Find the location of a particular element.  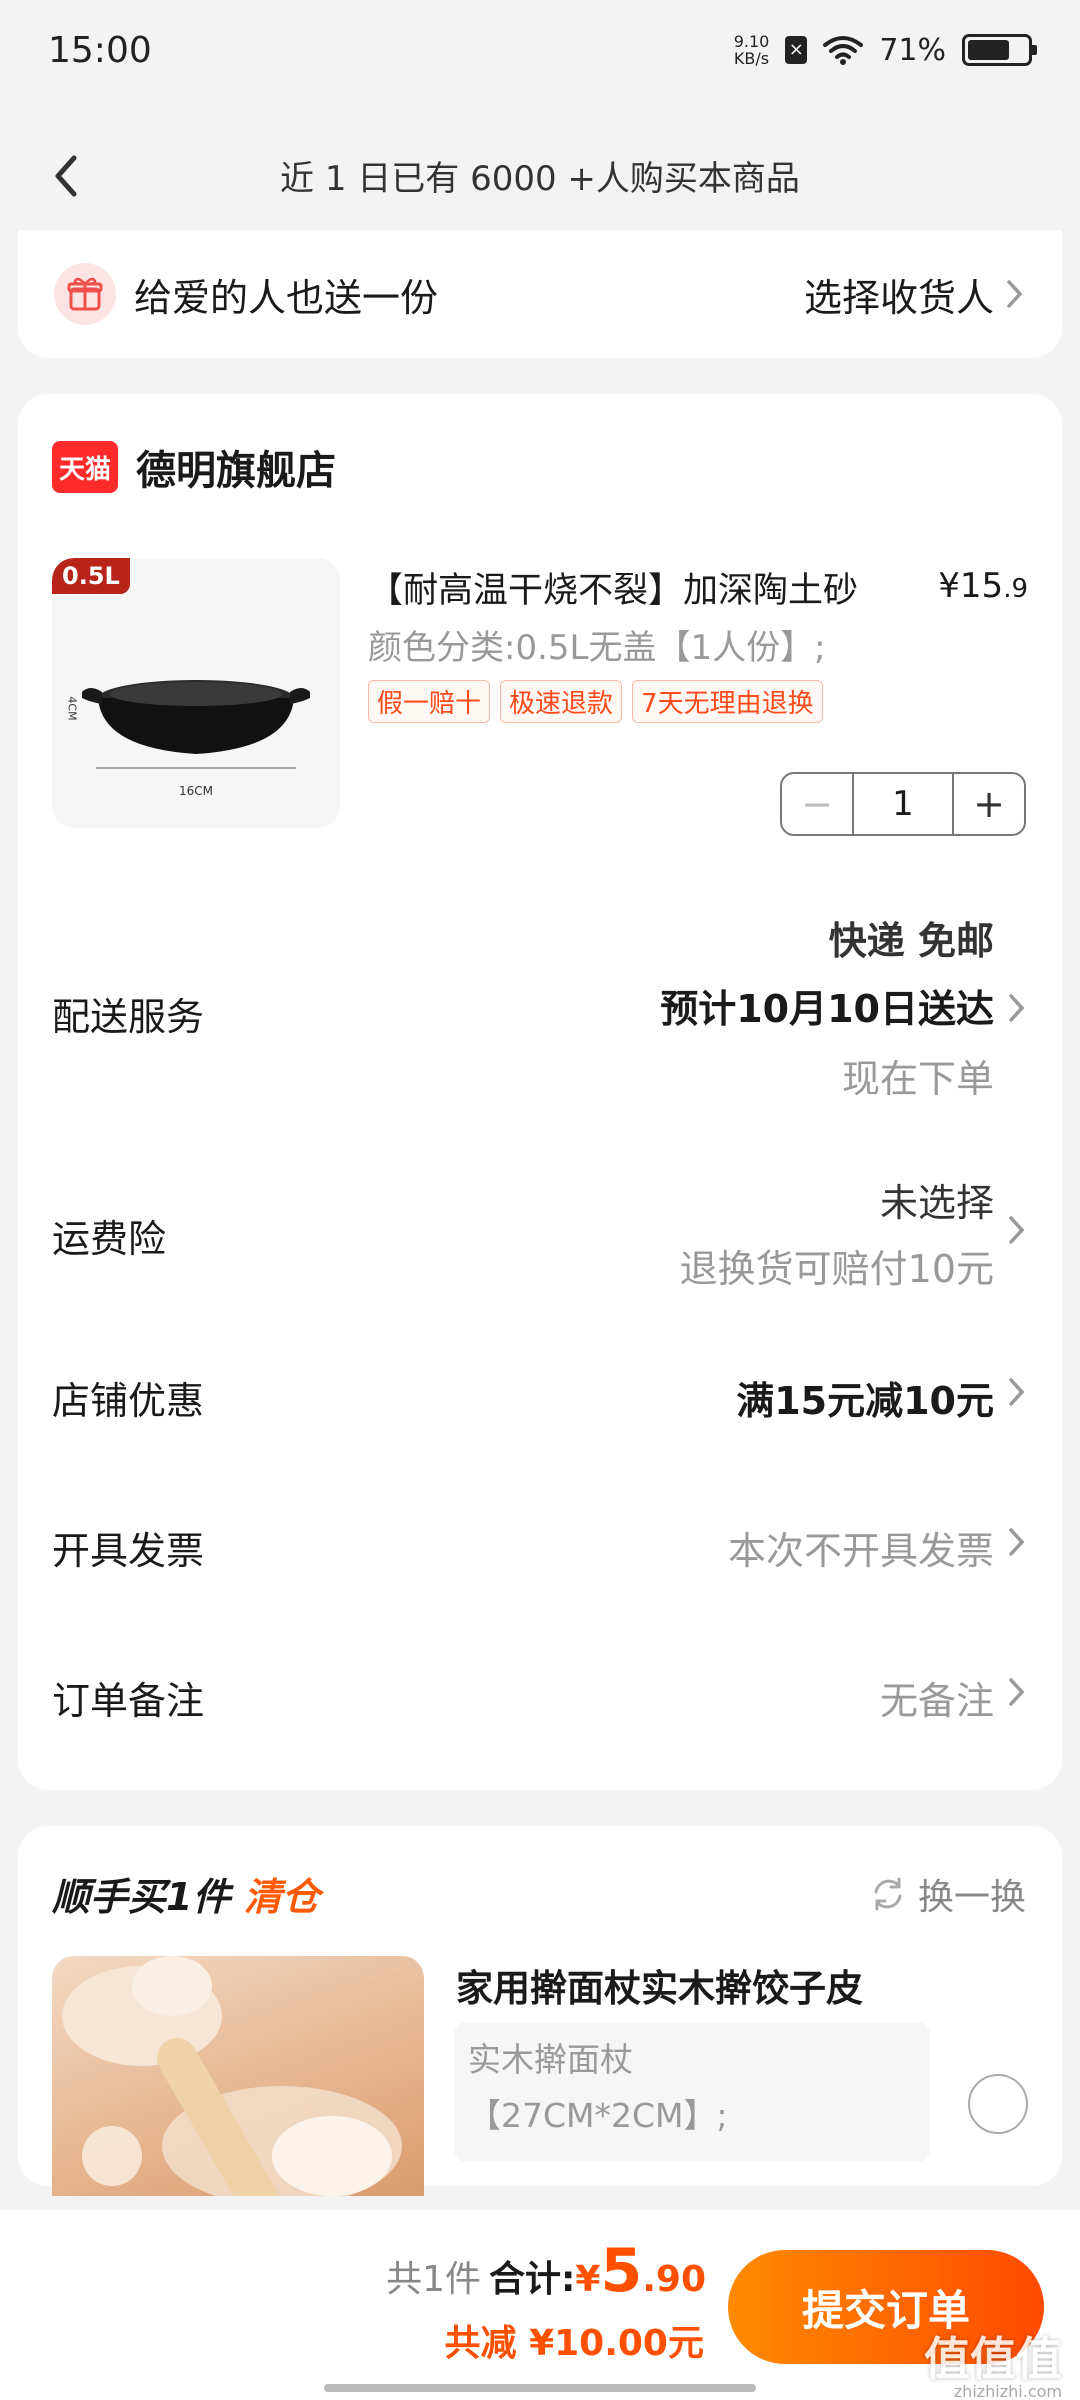

order-note-label: 订单备注 is located at coordinates (128, 1701).